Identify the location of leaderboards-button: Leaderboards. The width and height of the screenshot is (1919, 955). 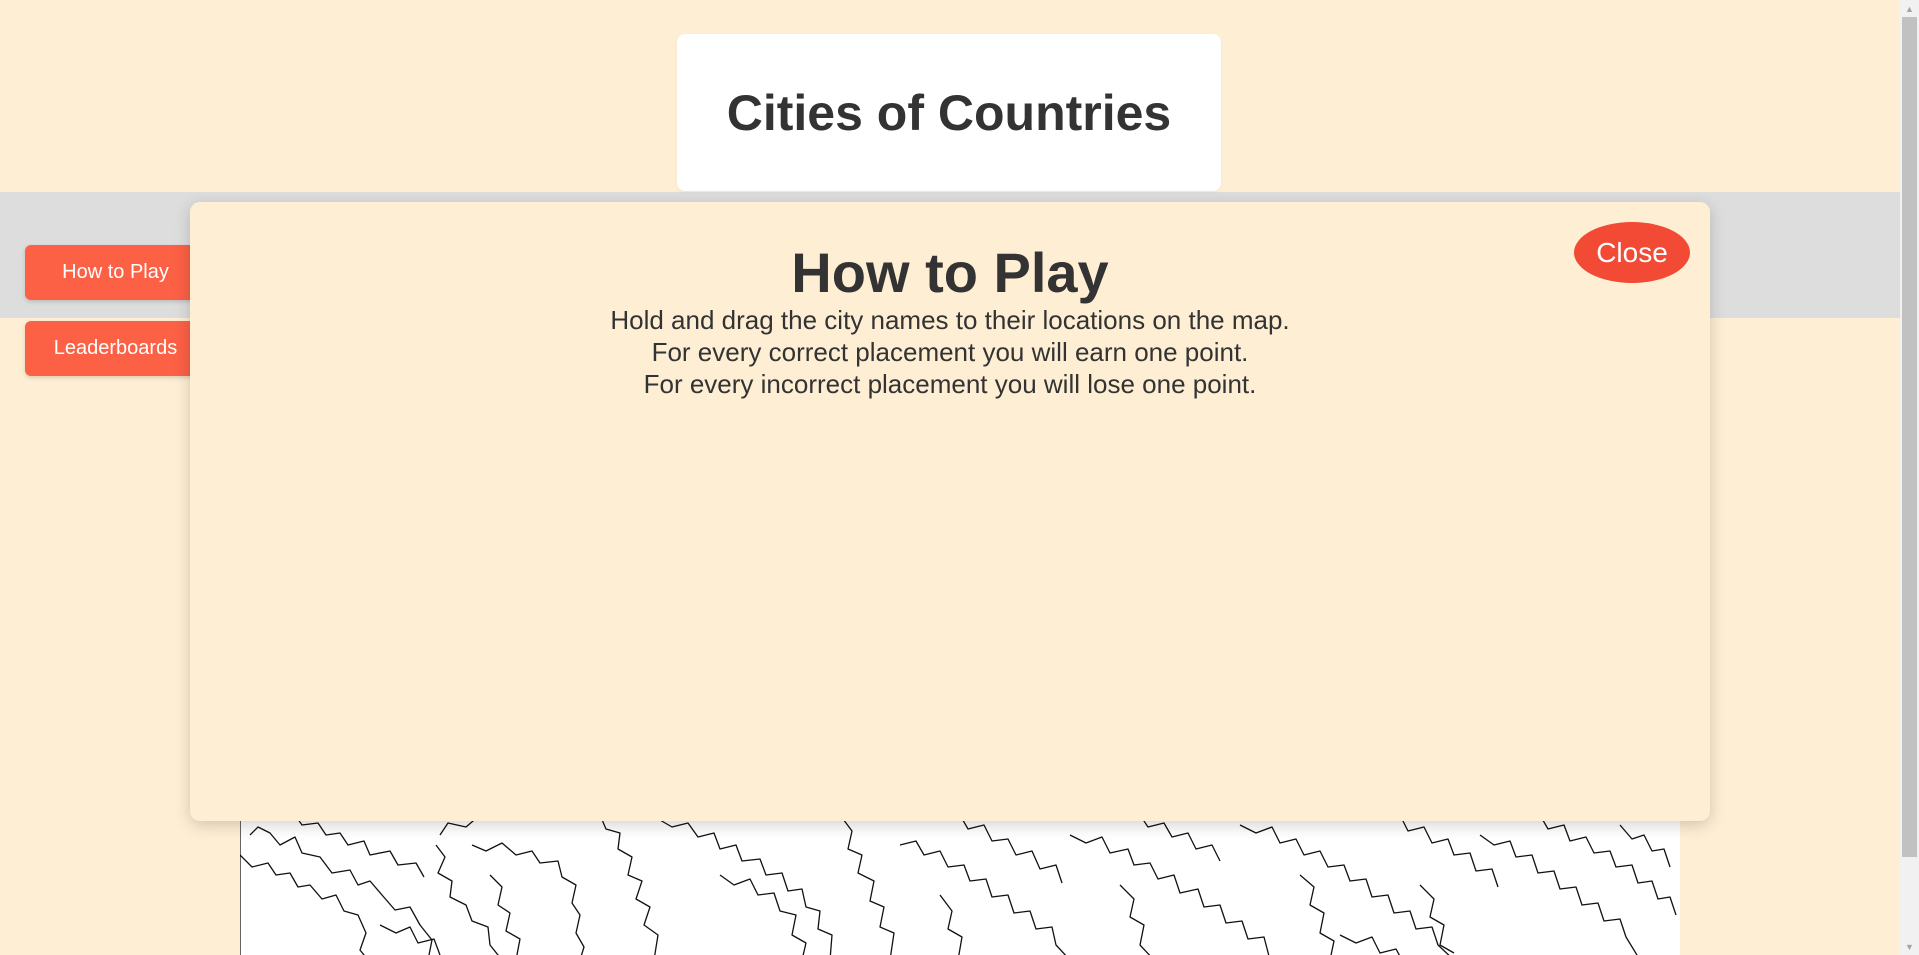
(115, 348).